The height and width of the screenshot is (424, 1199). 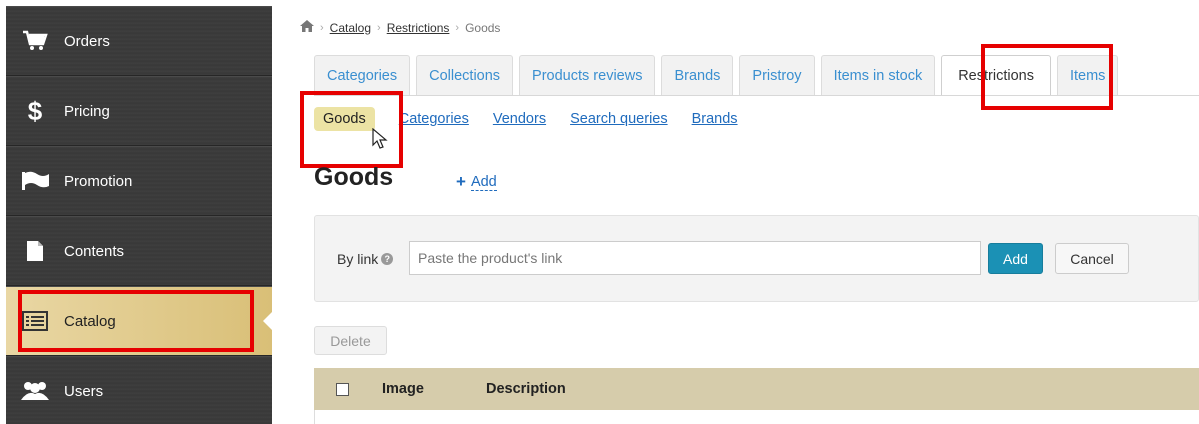 What do you see at coordinates (1087, 75) in the screenshot?
I see `tab-items: Items` at bounding box center [1087, 75].